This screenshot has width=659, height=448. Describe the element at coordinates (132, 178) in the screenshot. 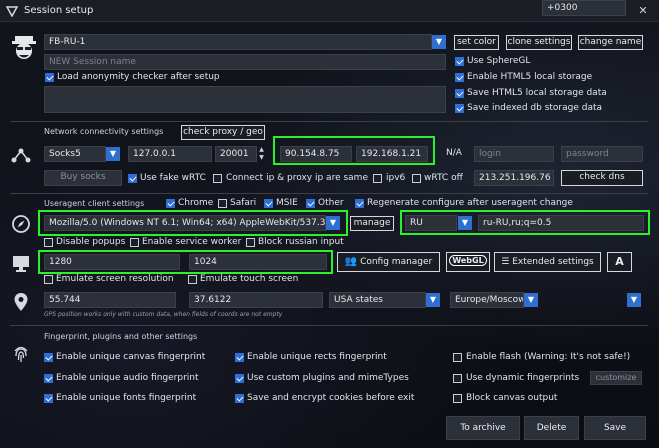

I see `fake-webrtc-checkbox` at that location.